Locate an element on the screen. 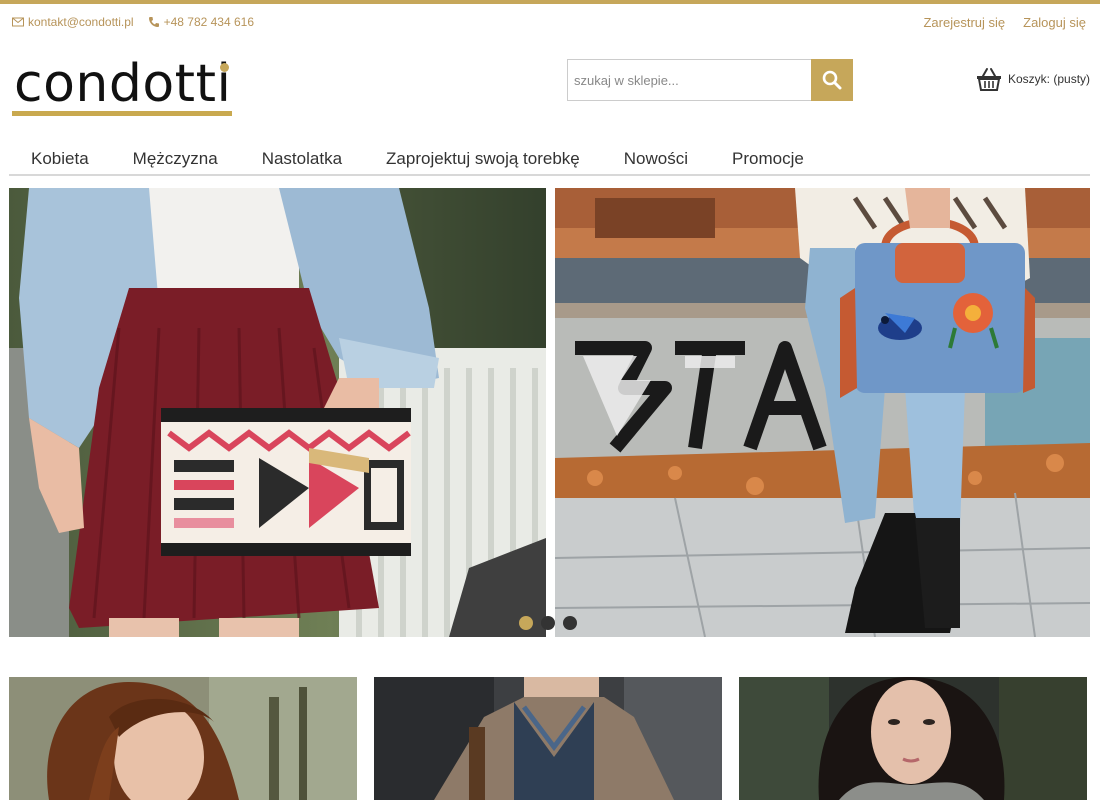  search-icon is located at coordinates (832, 80).